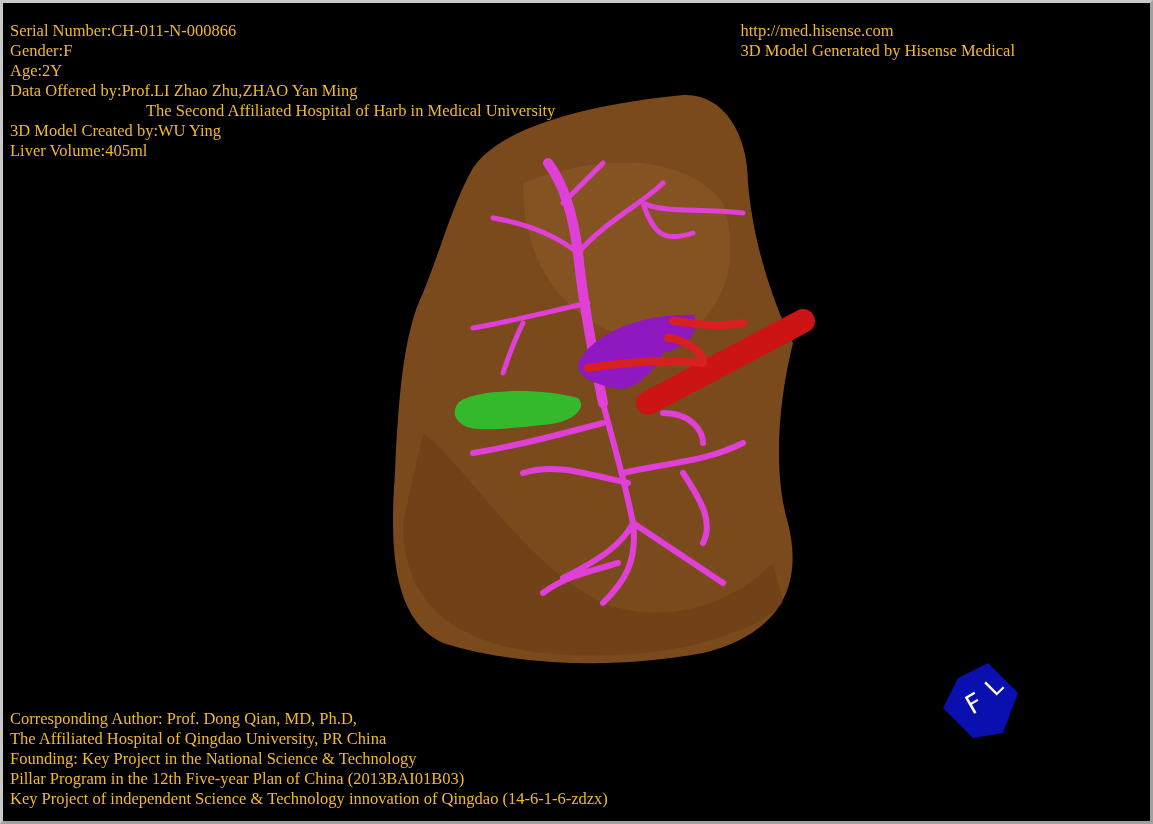  I want to click on info-text: Serial Number:CH-011-N-000866, so click(123, 31).